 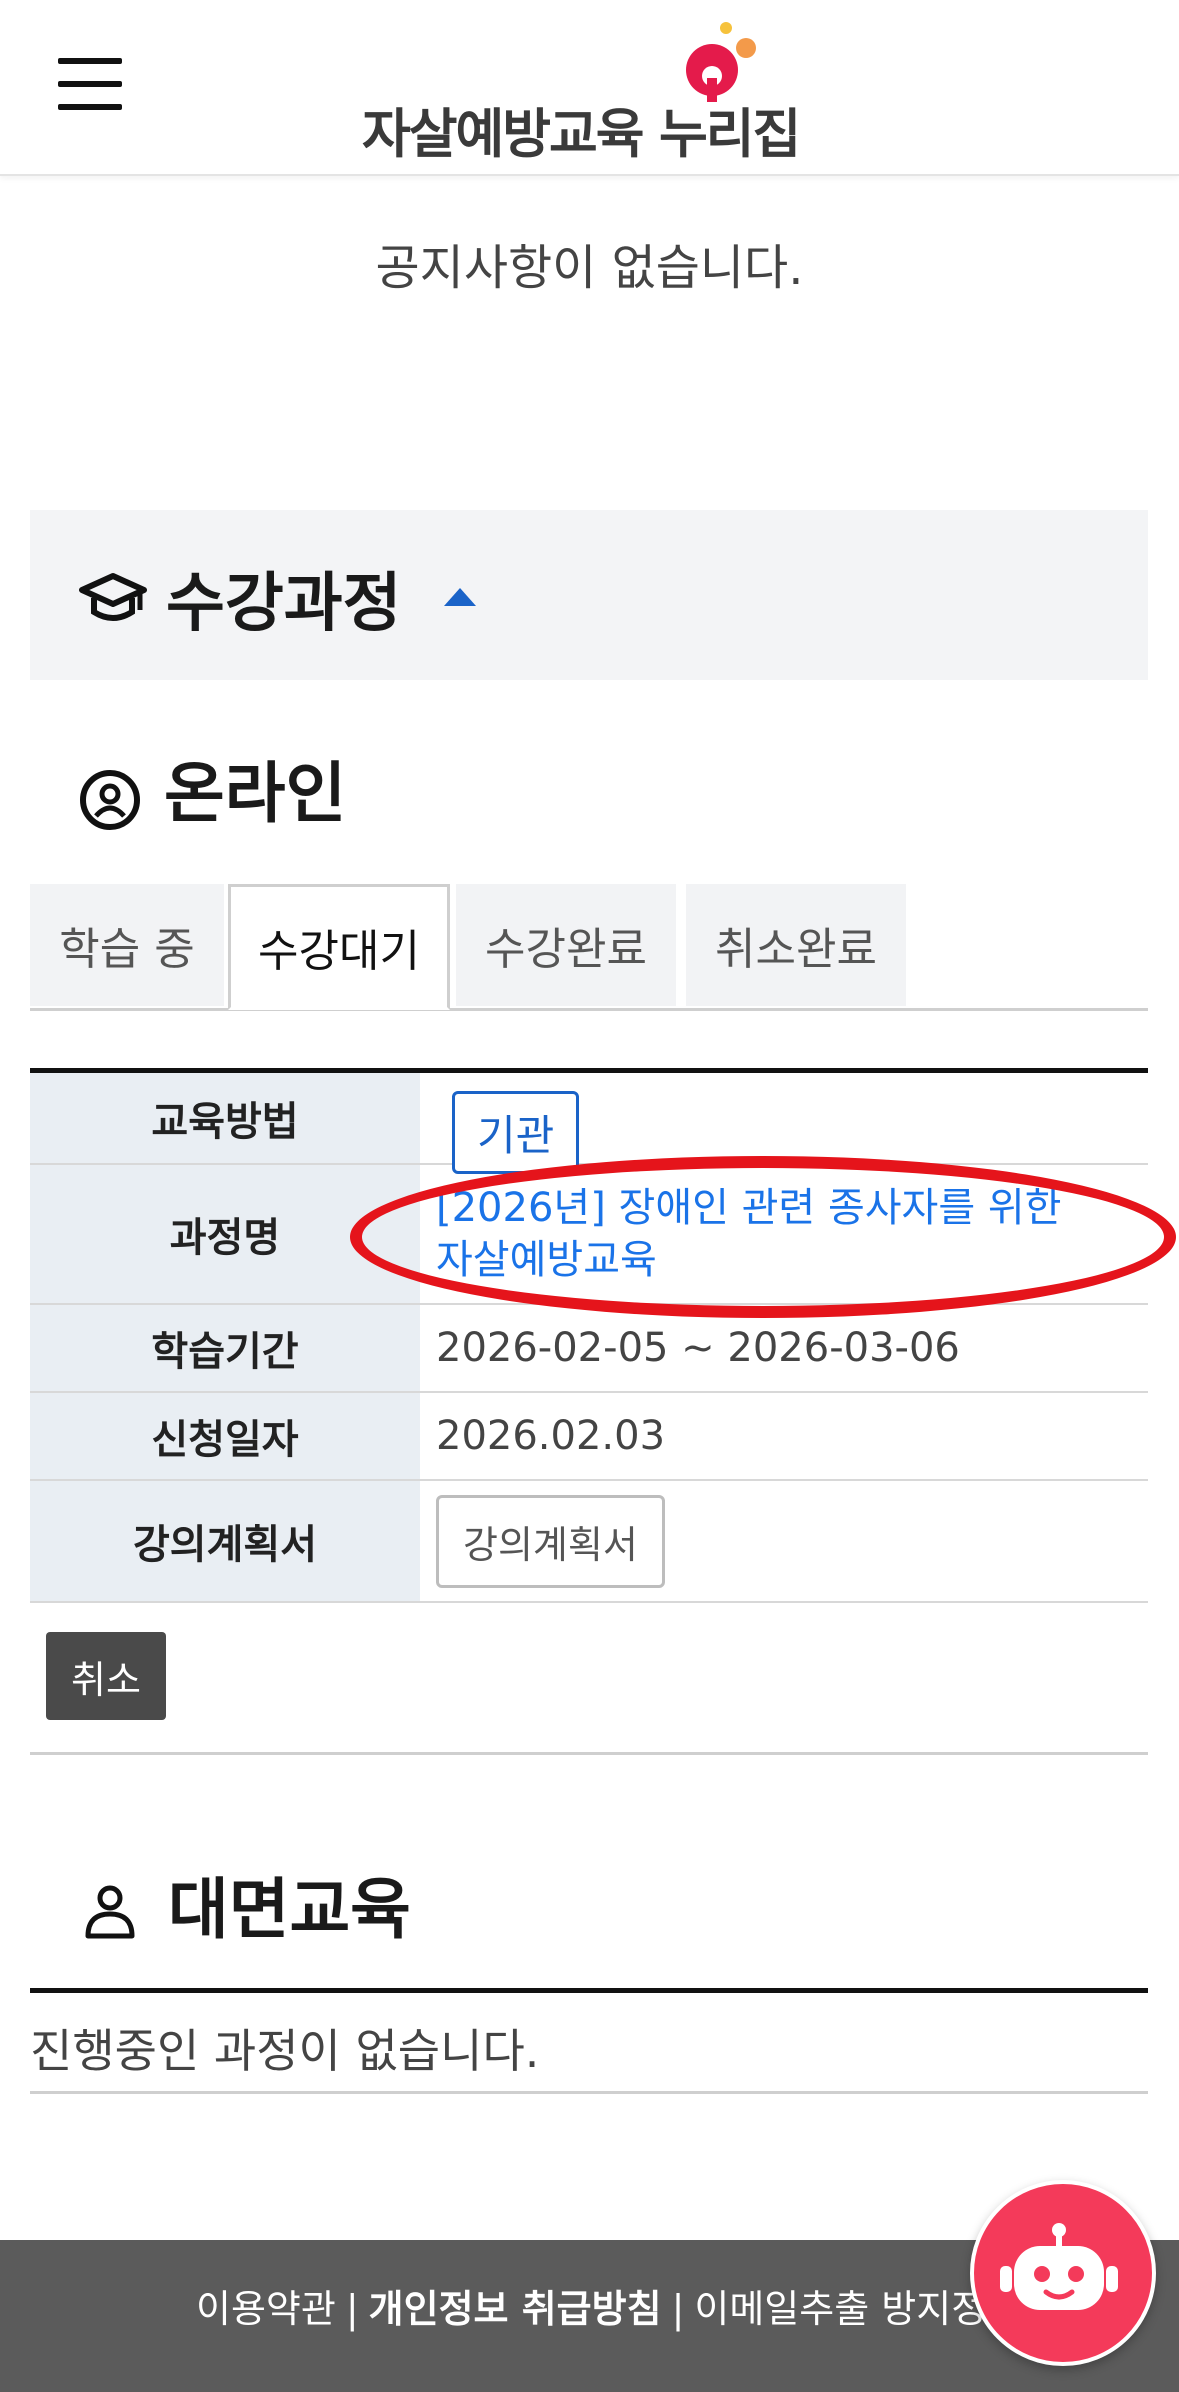 What do you see at coordinates (106, 1676) in the screenshot?
I see `cancel-button: 취소` at bounding box center [106, 1676].